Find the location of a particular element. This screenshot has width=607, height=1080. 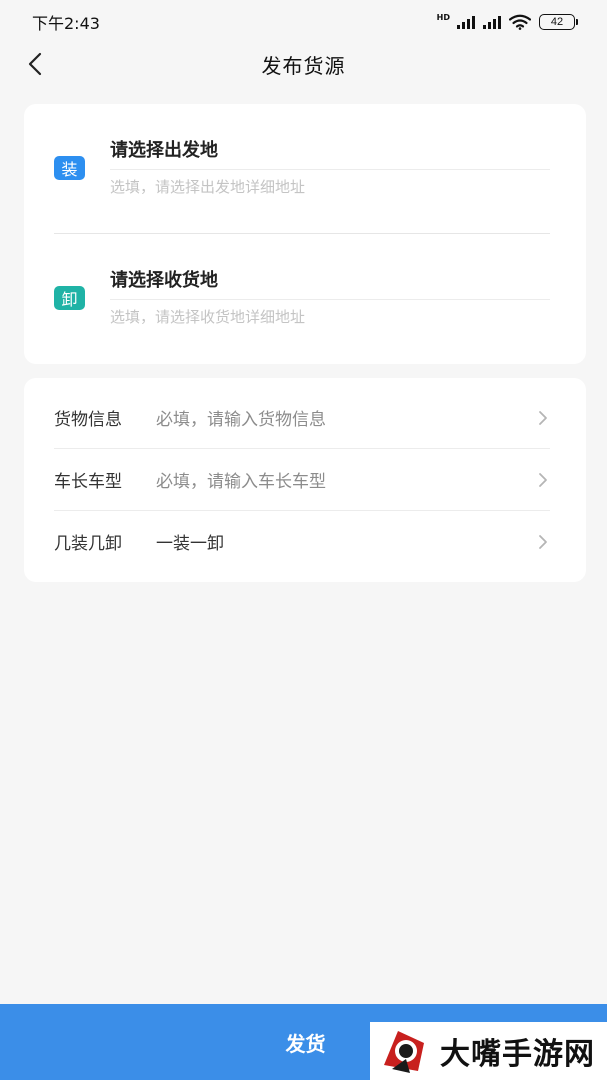

nav-bar: 发布货源 is located at coordinates (303, 64).